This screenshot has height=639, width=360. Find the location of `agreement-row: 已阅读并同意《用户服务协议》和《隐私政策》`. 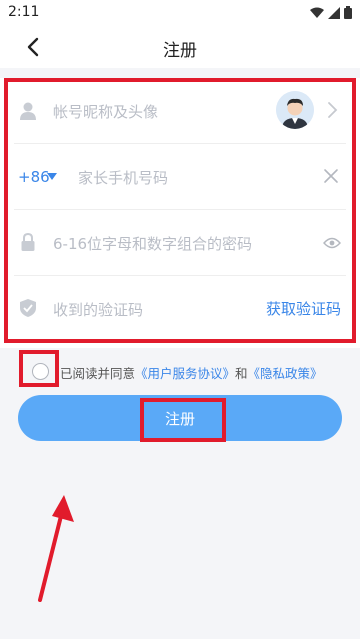

agreement-row: 已阅读并同意《用户服务协议》和《隐私政策》 is located at coordinates (180, 370).